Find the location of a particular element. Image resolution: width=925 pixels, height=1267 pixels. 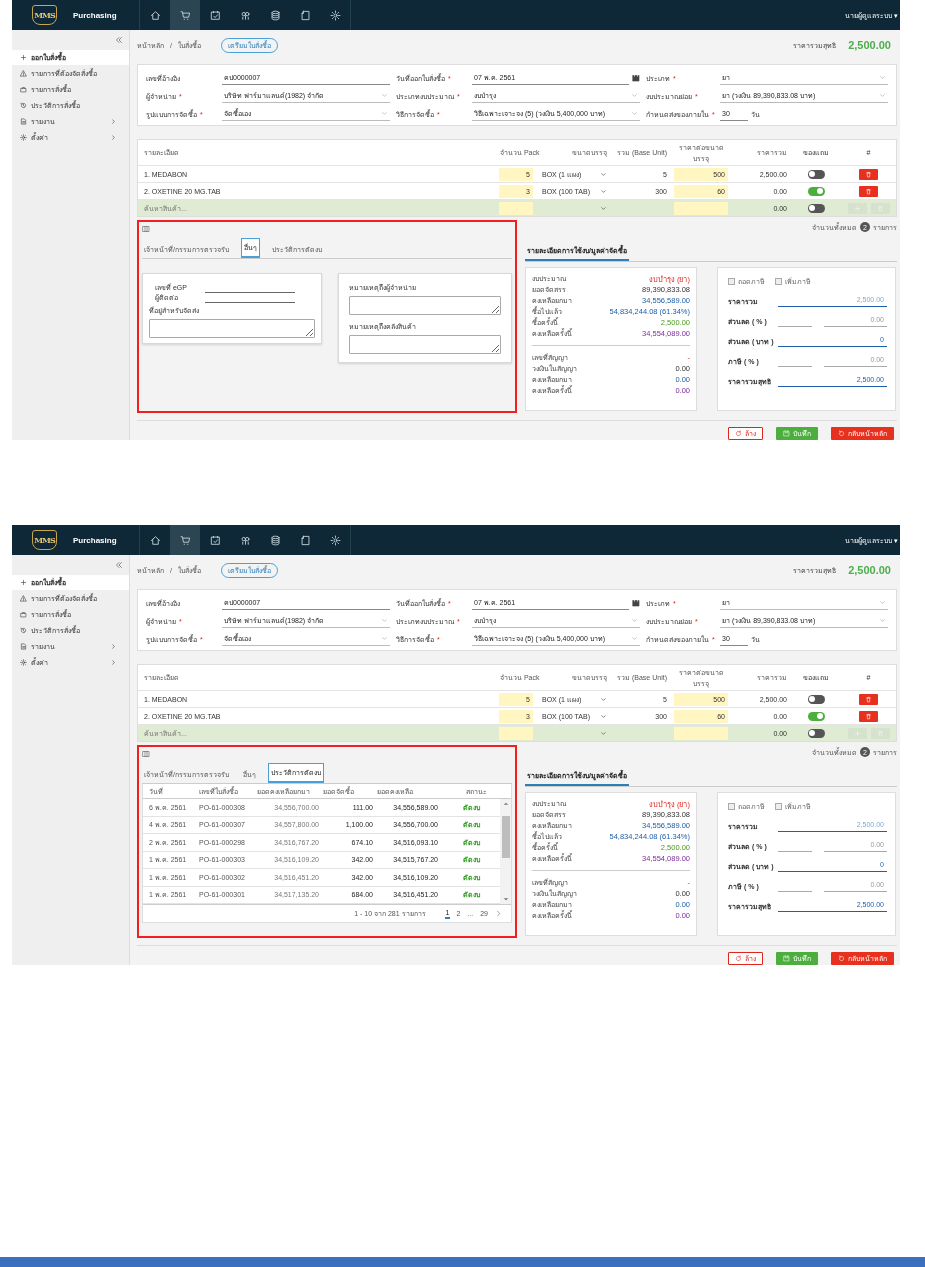

scrollbar is located at coordinates (505, 851).